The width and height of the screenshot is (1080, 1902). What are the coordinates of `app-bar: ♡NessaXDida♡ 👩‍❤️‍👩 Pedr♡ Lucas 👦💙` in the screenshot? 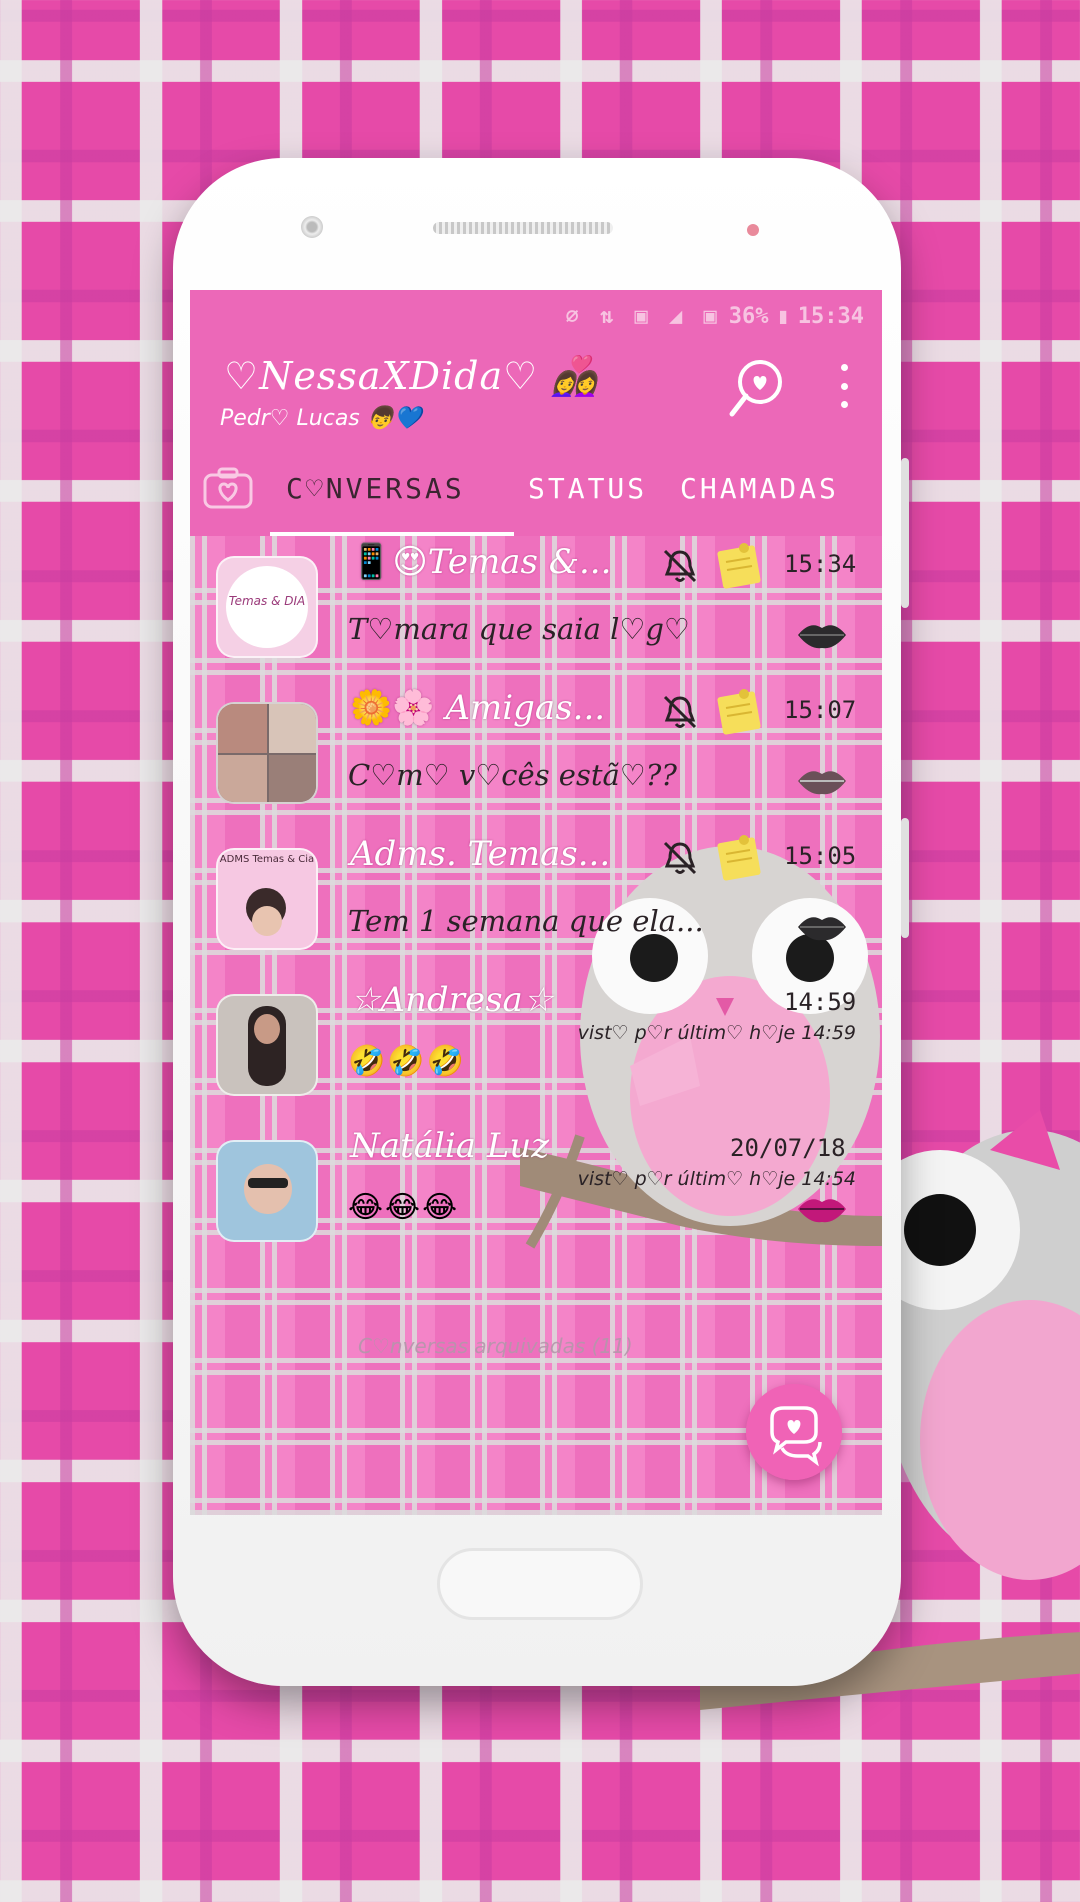 It's located at (536, 392).